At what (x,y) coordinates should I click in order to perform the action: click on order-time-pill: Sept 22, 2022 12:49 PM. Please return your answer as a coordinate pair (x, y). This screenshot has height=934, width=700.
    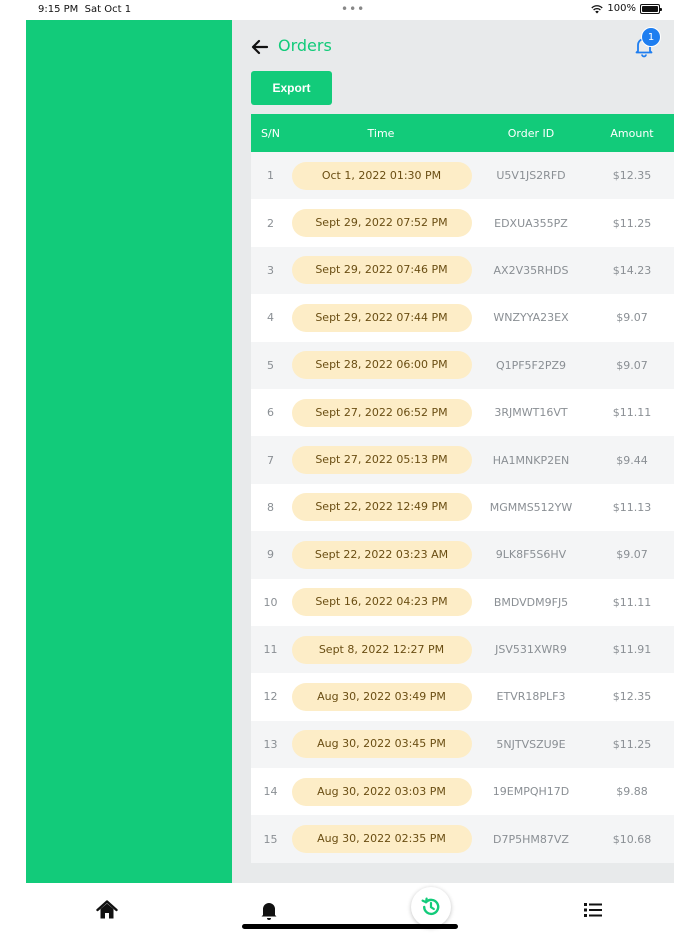
    Looking at the image, I should click on (381, 507).